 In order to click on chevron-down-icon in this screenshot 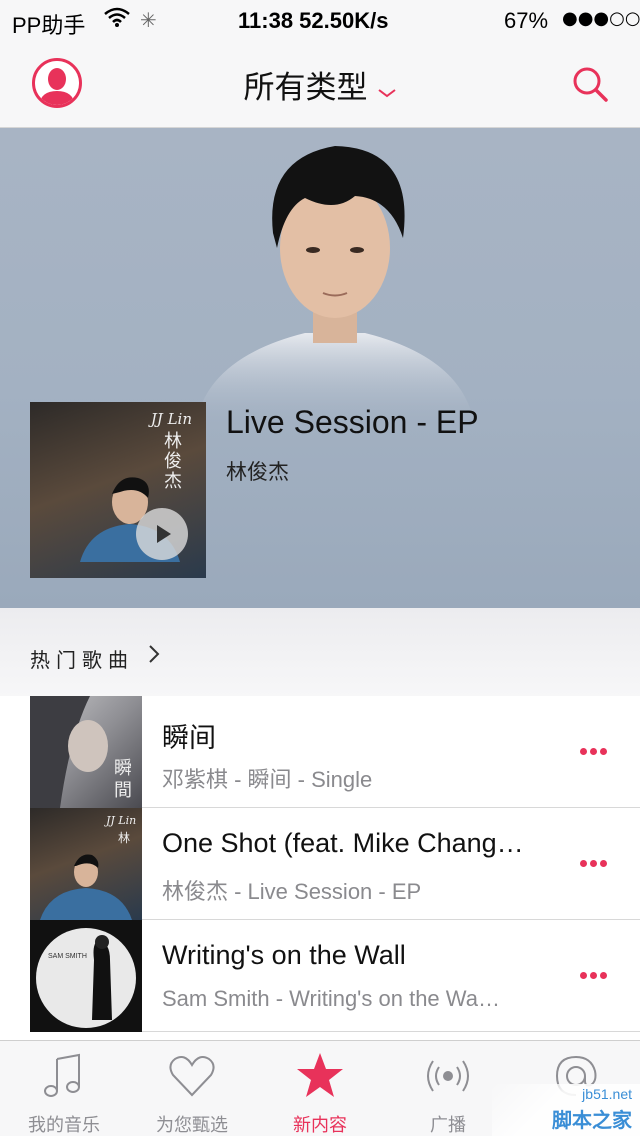, I will do `click(387, 93)`.